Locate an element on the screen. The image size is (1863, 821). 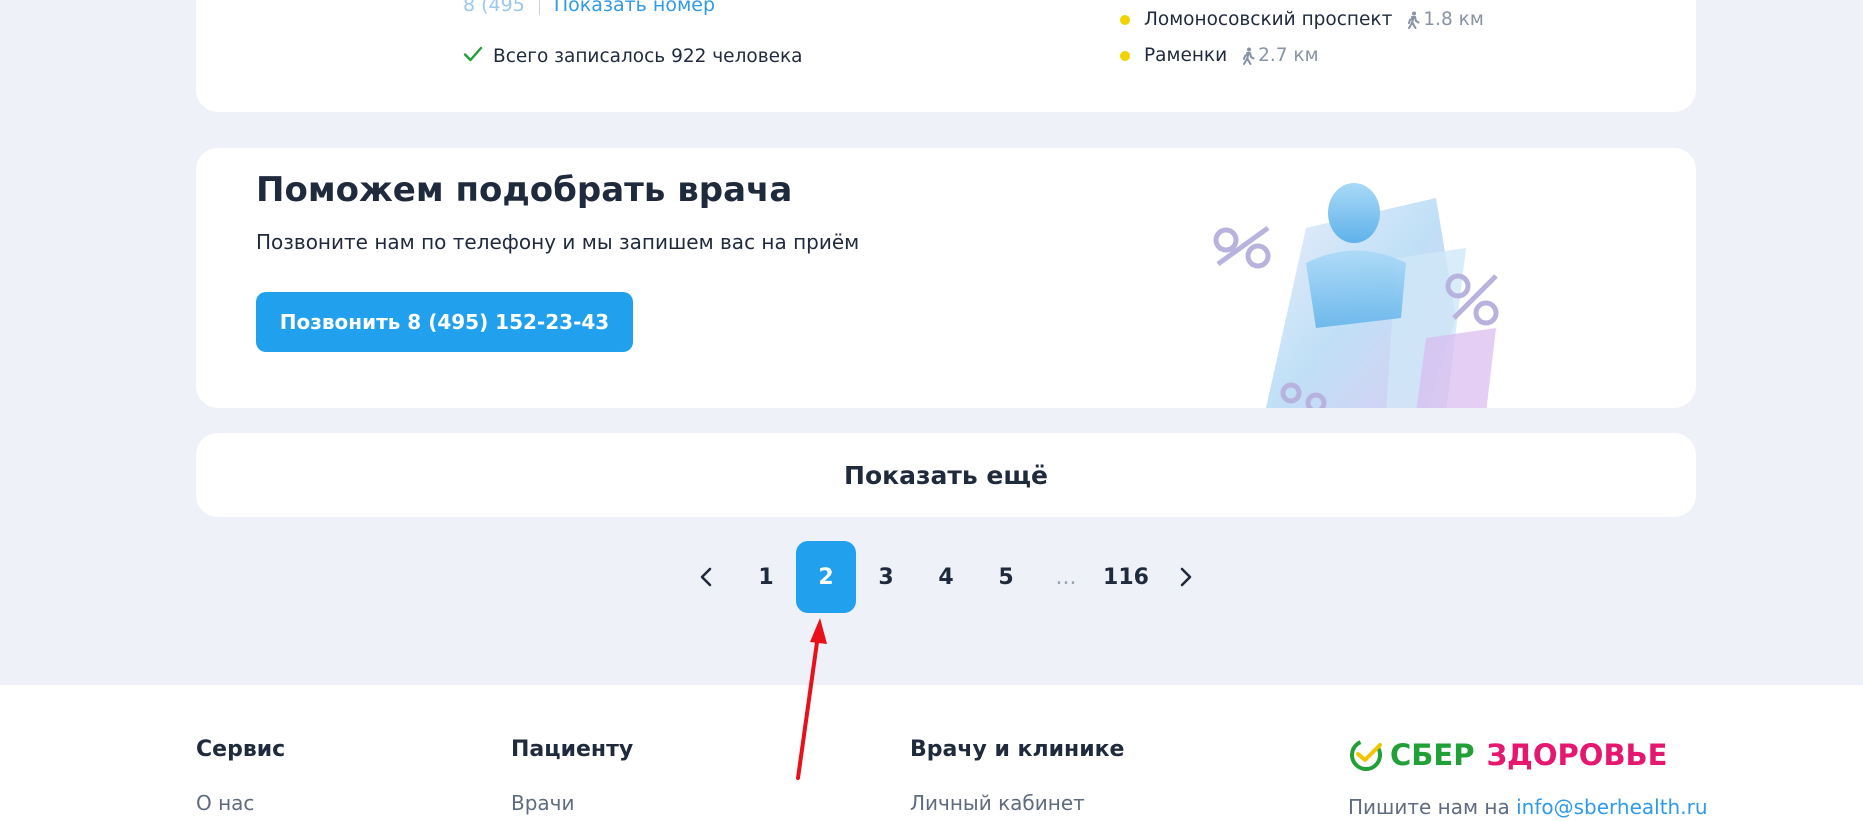
metro-distance: 2.7 км is located at coordinates (1280, 55).